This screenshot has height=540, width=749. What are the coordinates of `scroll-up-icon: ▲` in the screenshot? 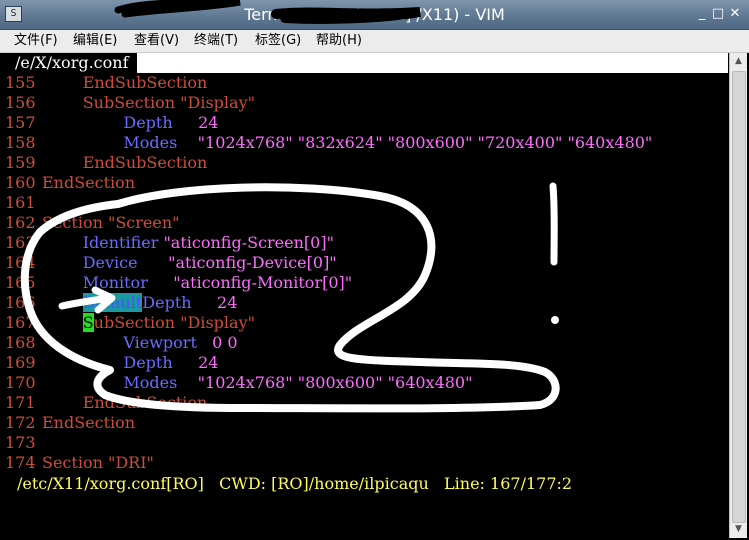 It's located at (738, 61).